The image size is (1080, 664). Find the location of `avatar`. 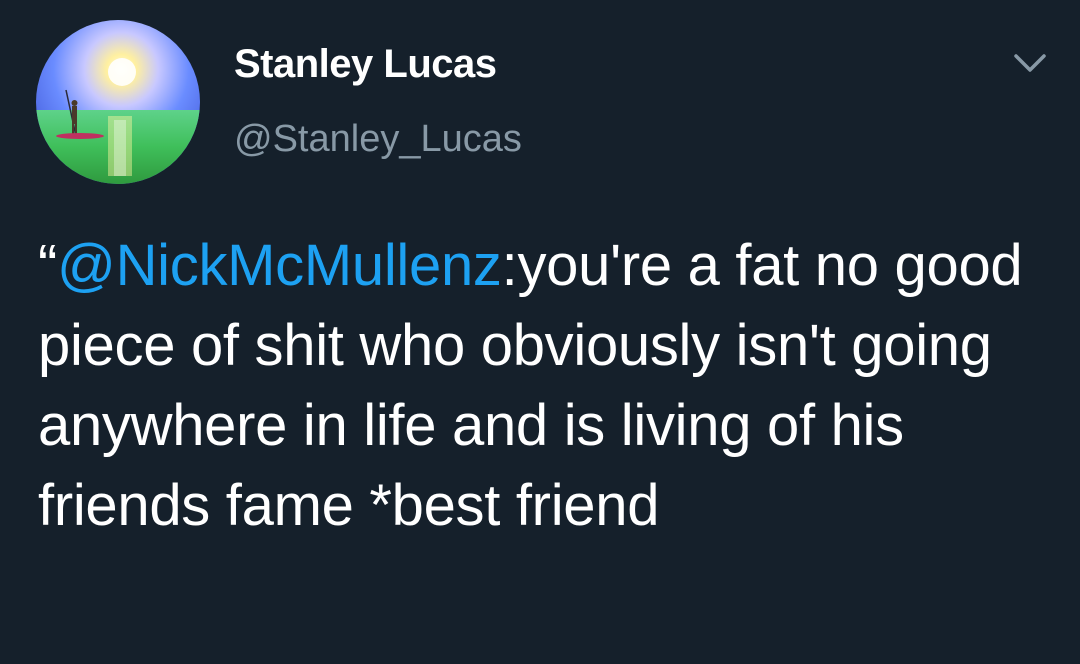

avatar is located at coordinates (118, 102).